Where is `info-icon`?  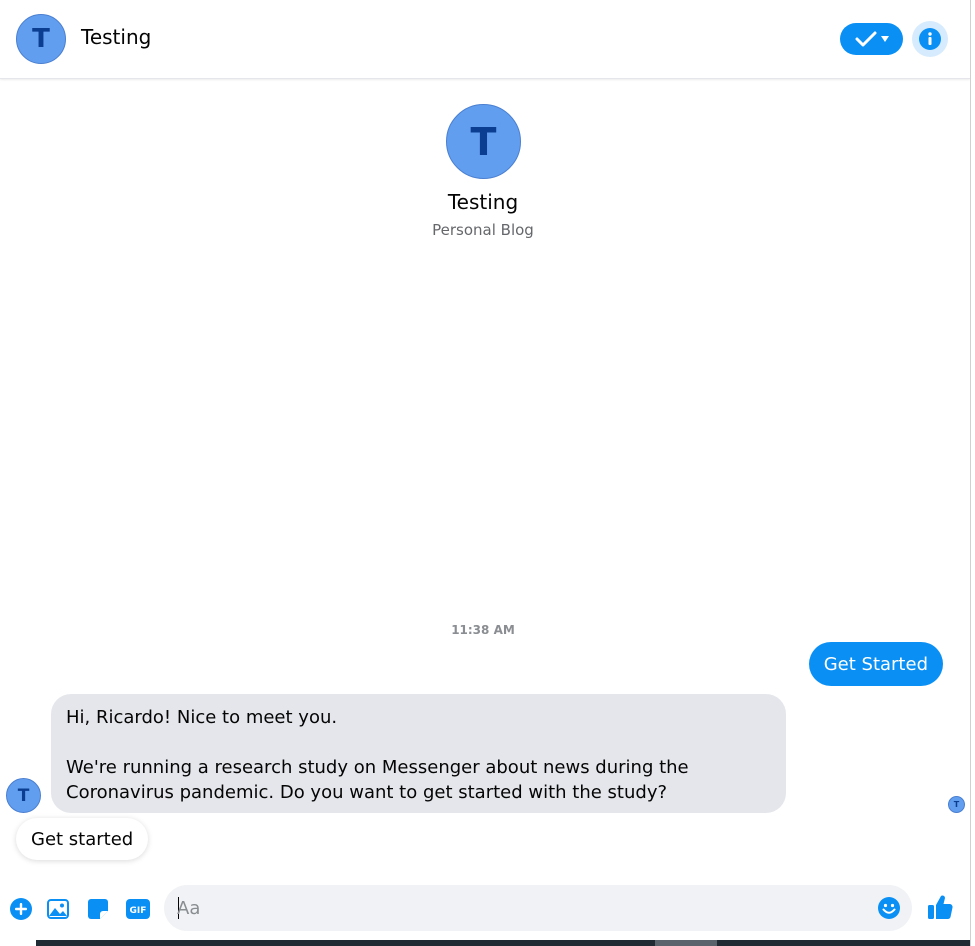
info-icon is located at coordinates (930, 39).